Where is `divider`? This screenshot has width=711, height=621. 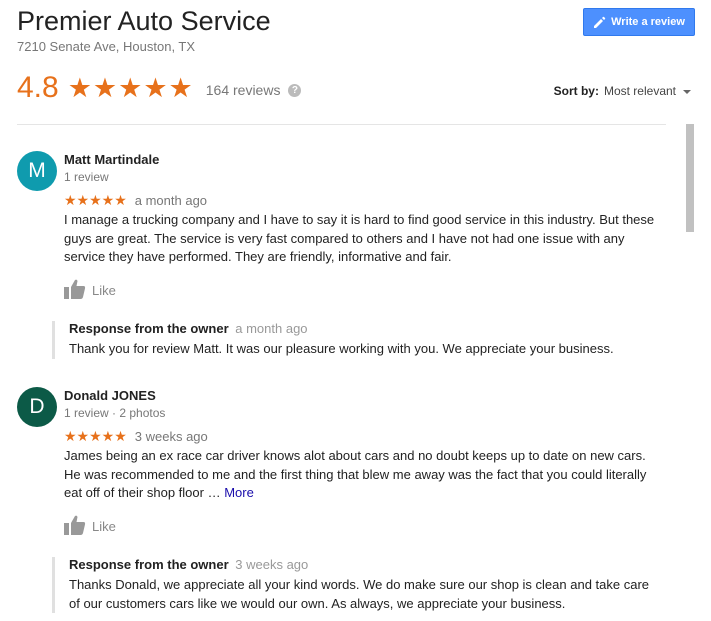
divider is located at coordinates (341, 124).